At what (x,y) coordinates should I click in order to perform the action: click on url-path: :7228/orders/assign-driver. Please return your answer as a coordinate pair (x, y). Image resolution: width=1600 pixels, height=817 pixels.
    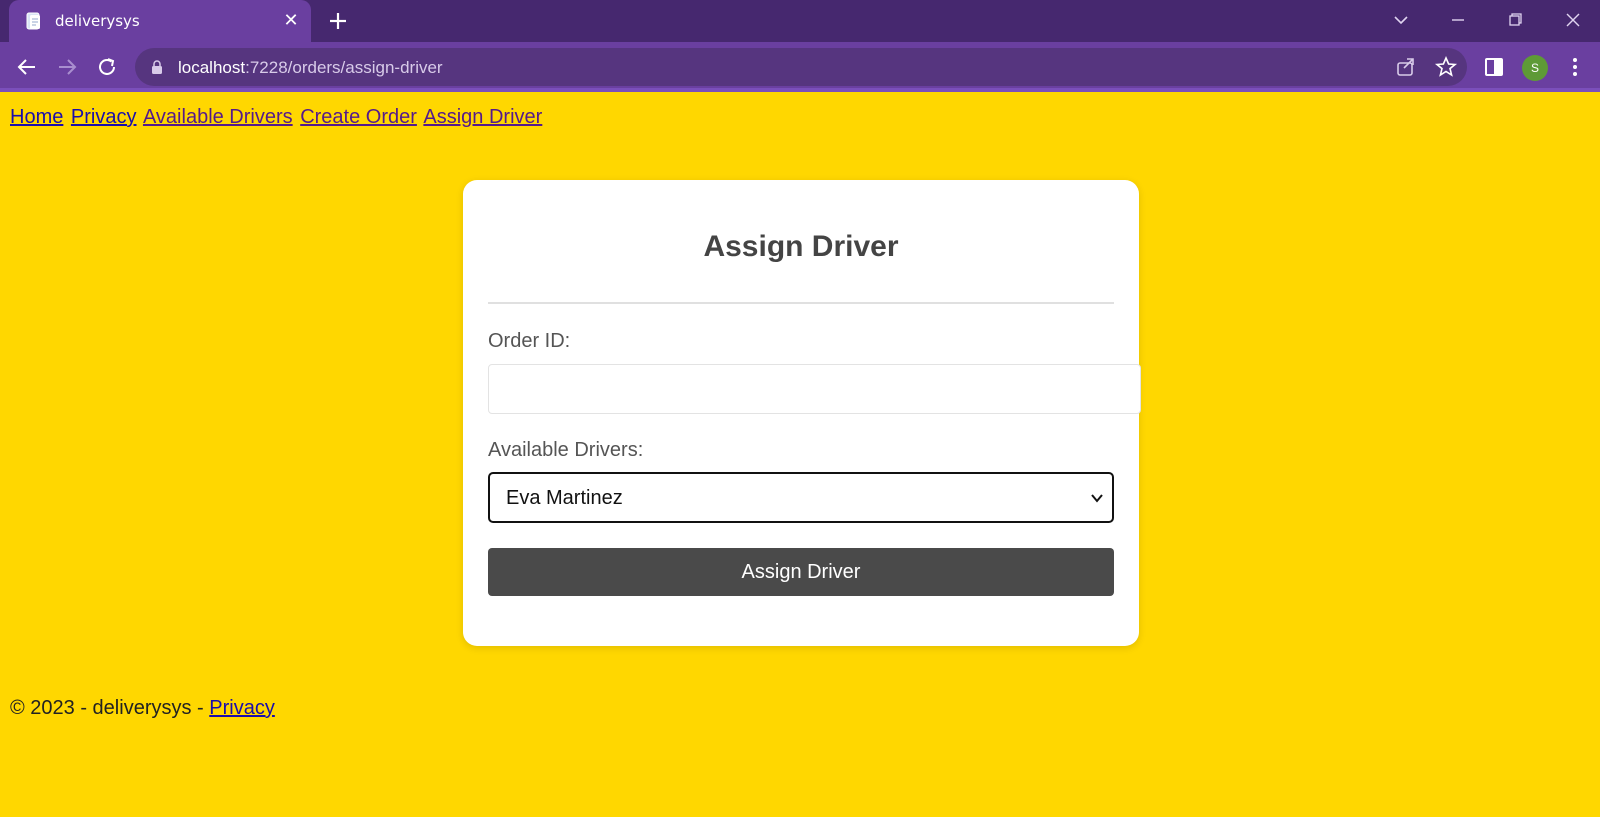
    Looking at the image, I should click on (344, 67).